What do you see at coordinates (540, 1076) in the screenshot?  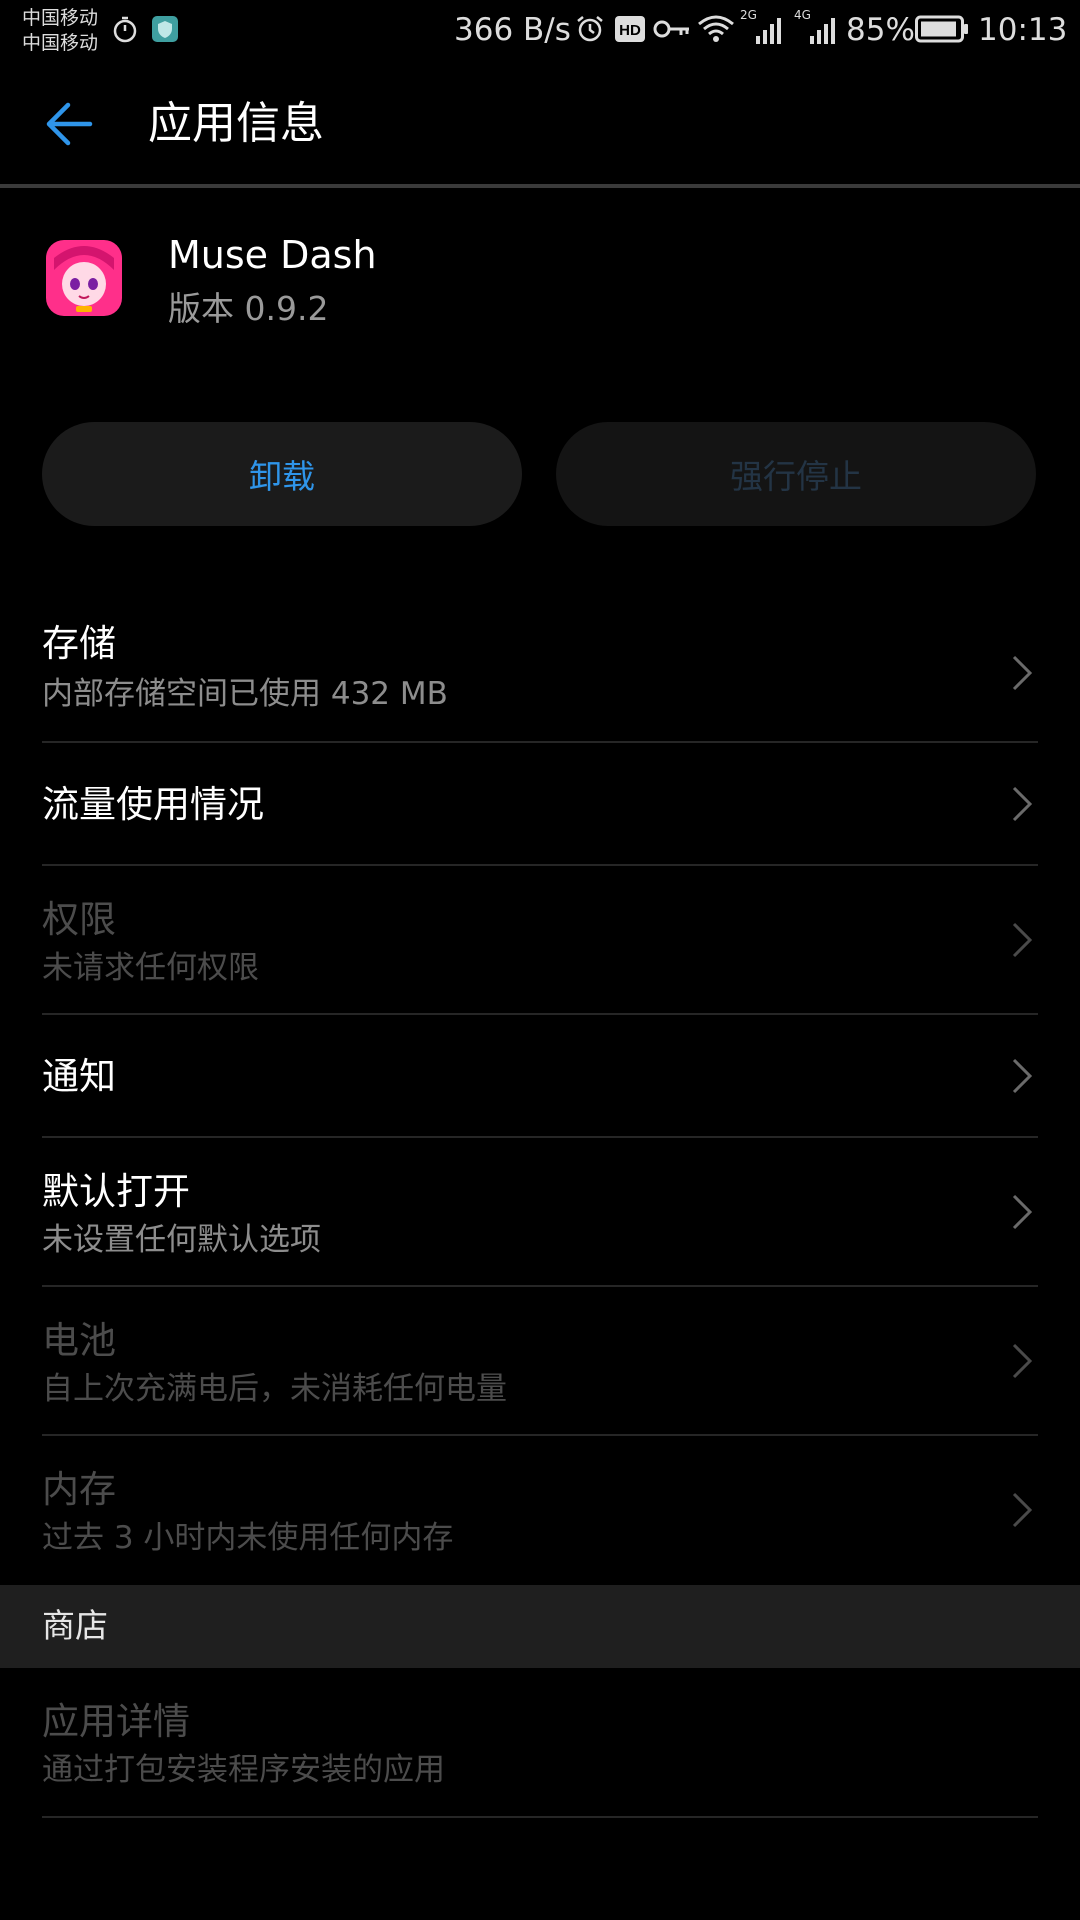 I see `list-item-notifications: 通知` at bounding box center [540, 1076].